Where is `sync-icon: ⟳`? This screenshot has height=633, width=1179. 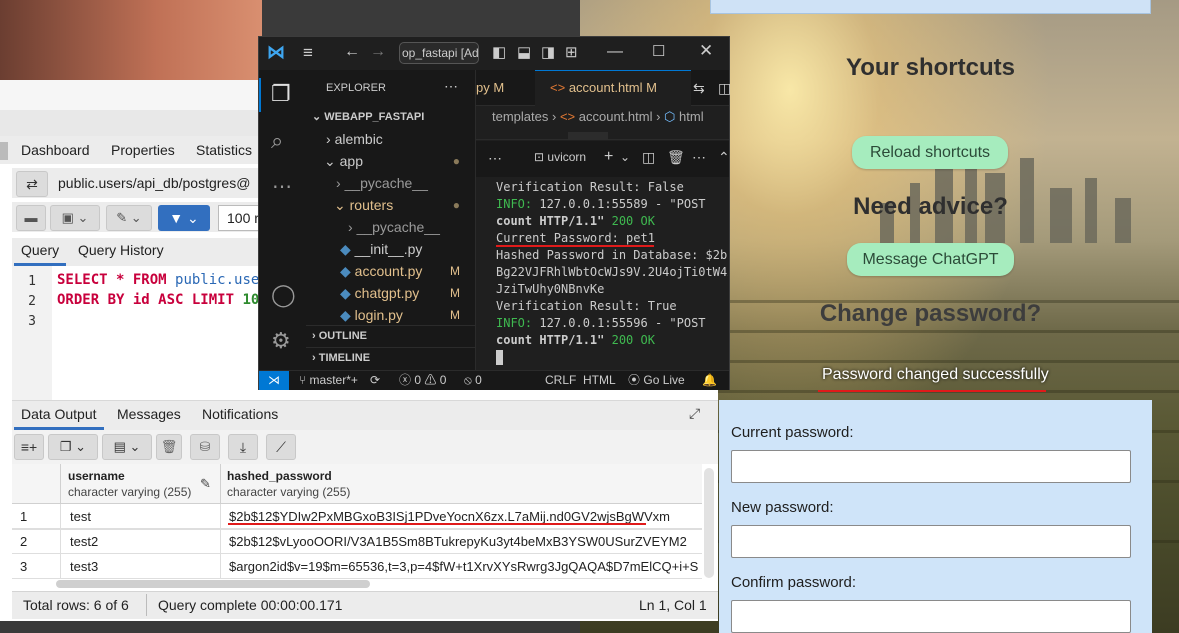 sync-icon: ⟳ is located at coordinates (375, 380).